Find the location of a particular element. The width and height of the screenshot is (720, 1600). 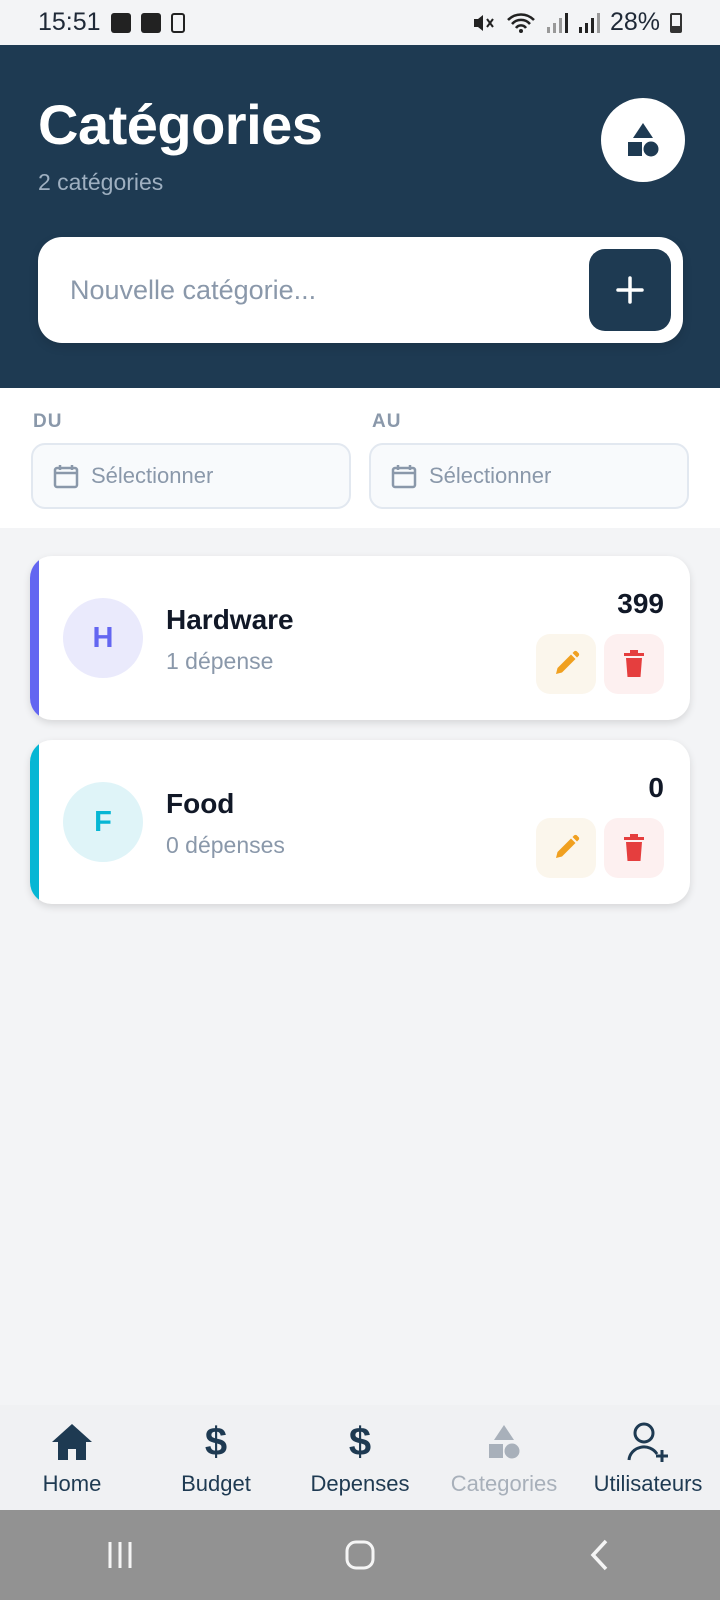

system-nav-bar is located at coordinates (360, 1555).